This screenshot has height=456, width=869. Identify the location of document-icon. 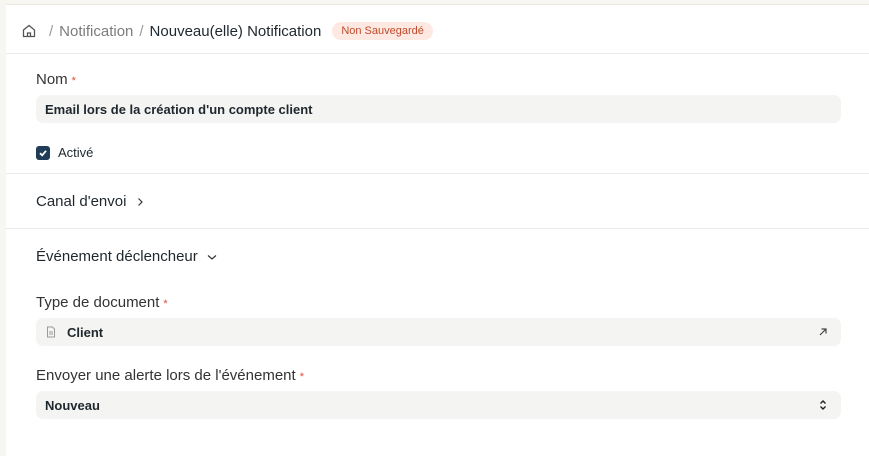
(51, 332).